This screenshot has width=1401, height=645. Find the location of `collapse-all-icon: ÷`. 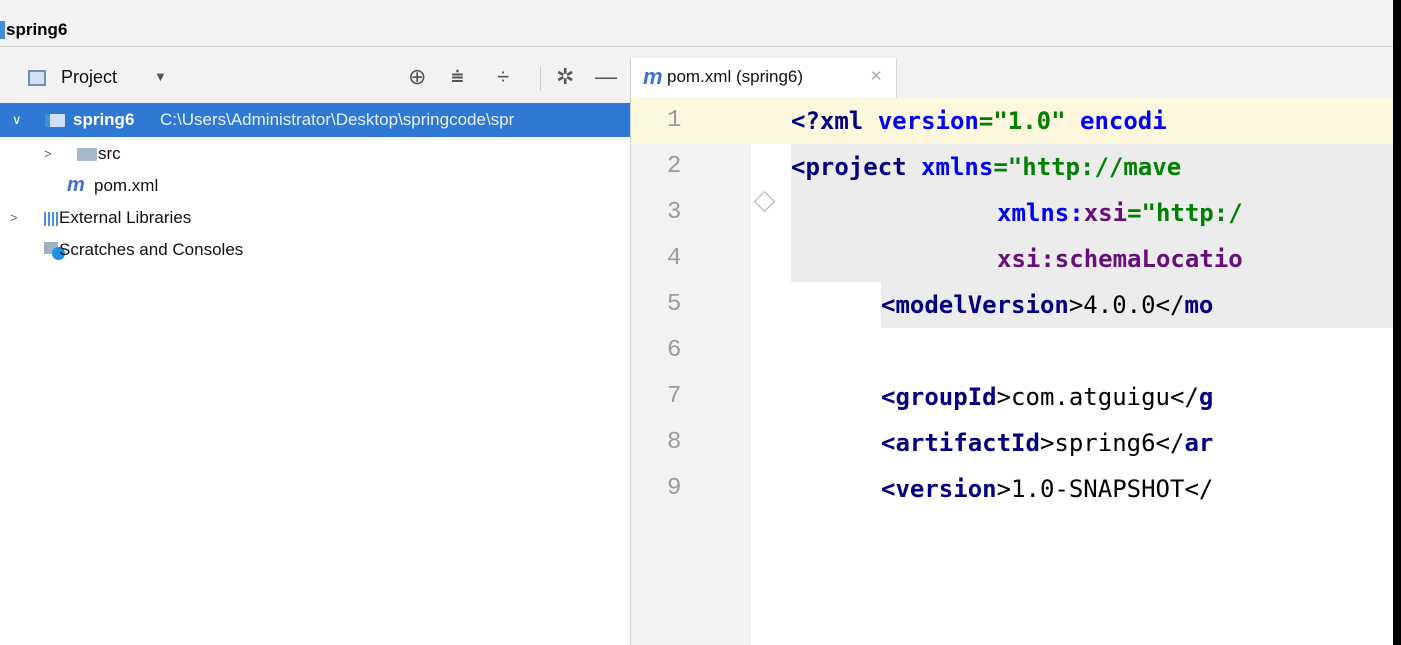

collapse-all-icon: ÷ is located at coordinates (503, 77).